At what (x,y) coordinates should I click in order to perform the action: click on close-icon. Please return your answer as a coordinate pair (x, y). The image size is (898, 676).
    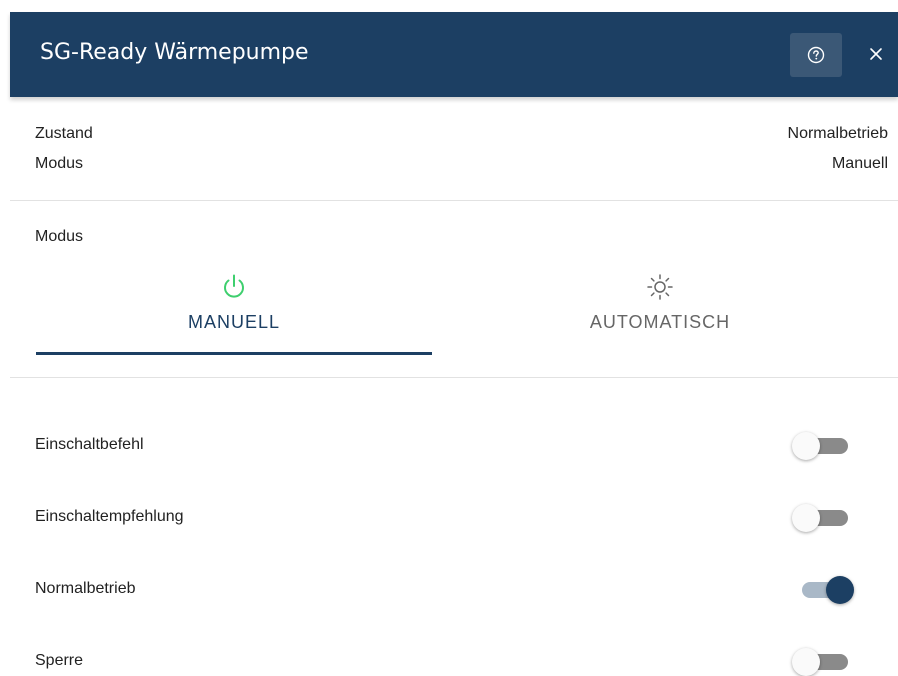
    Looking at the image, I should click on (876, 54).